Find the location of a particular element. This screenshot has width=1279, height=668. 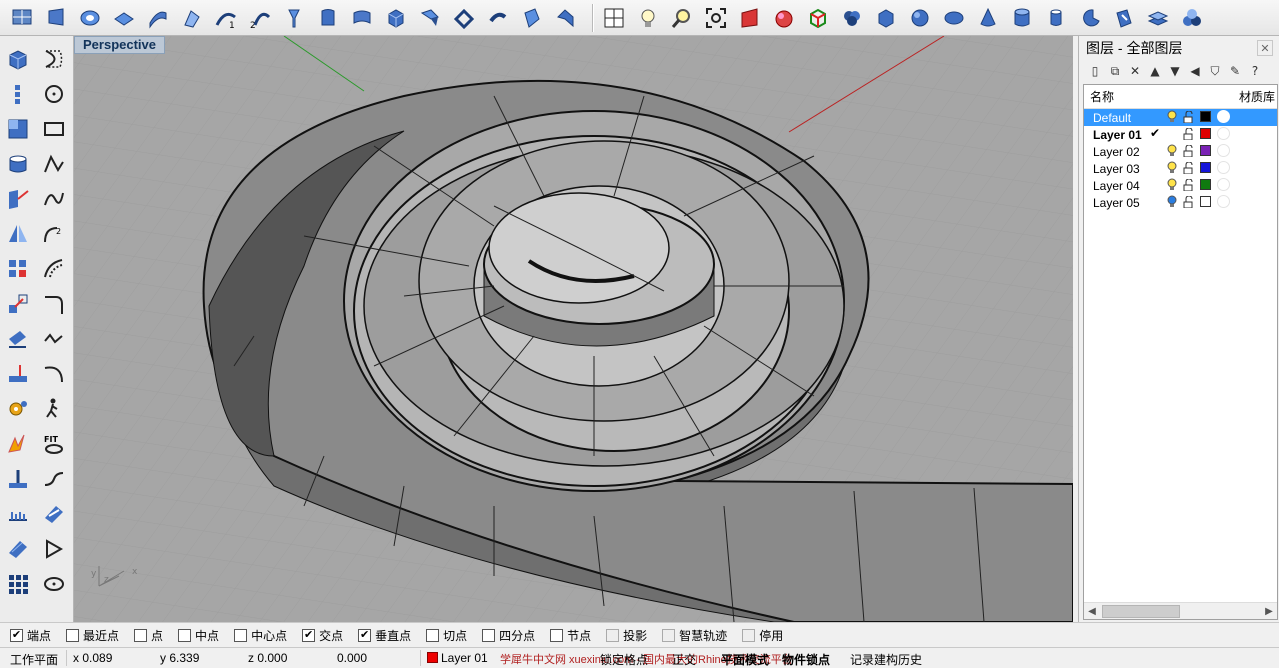

layer-row: Default is located at coordinates (1180, 117).